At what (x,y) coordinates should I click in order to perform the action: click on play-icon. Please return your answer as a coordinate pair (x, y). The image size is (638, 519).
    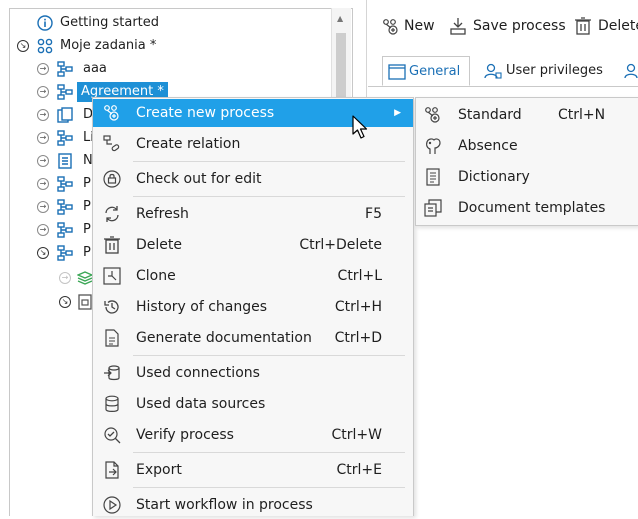
    Looking at the image, I should click on (112, 505).